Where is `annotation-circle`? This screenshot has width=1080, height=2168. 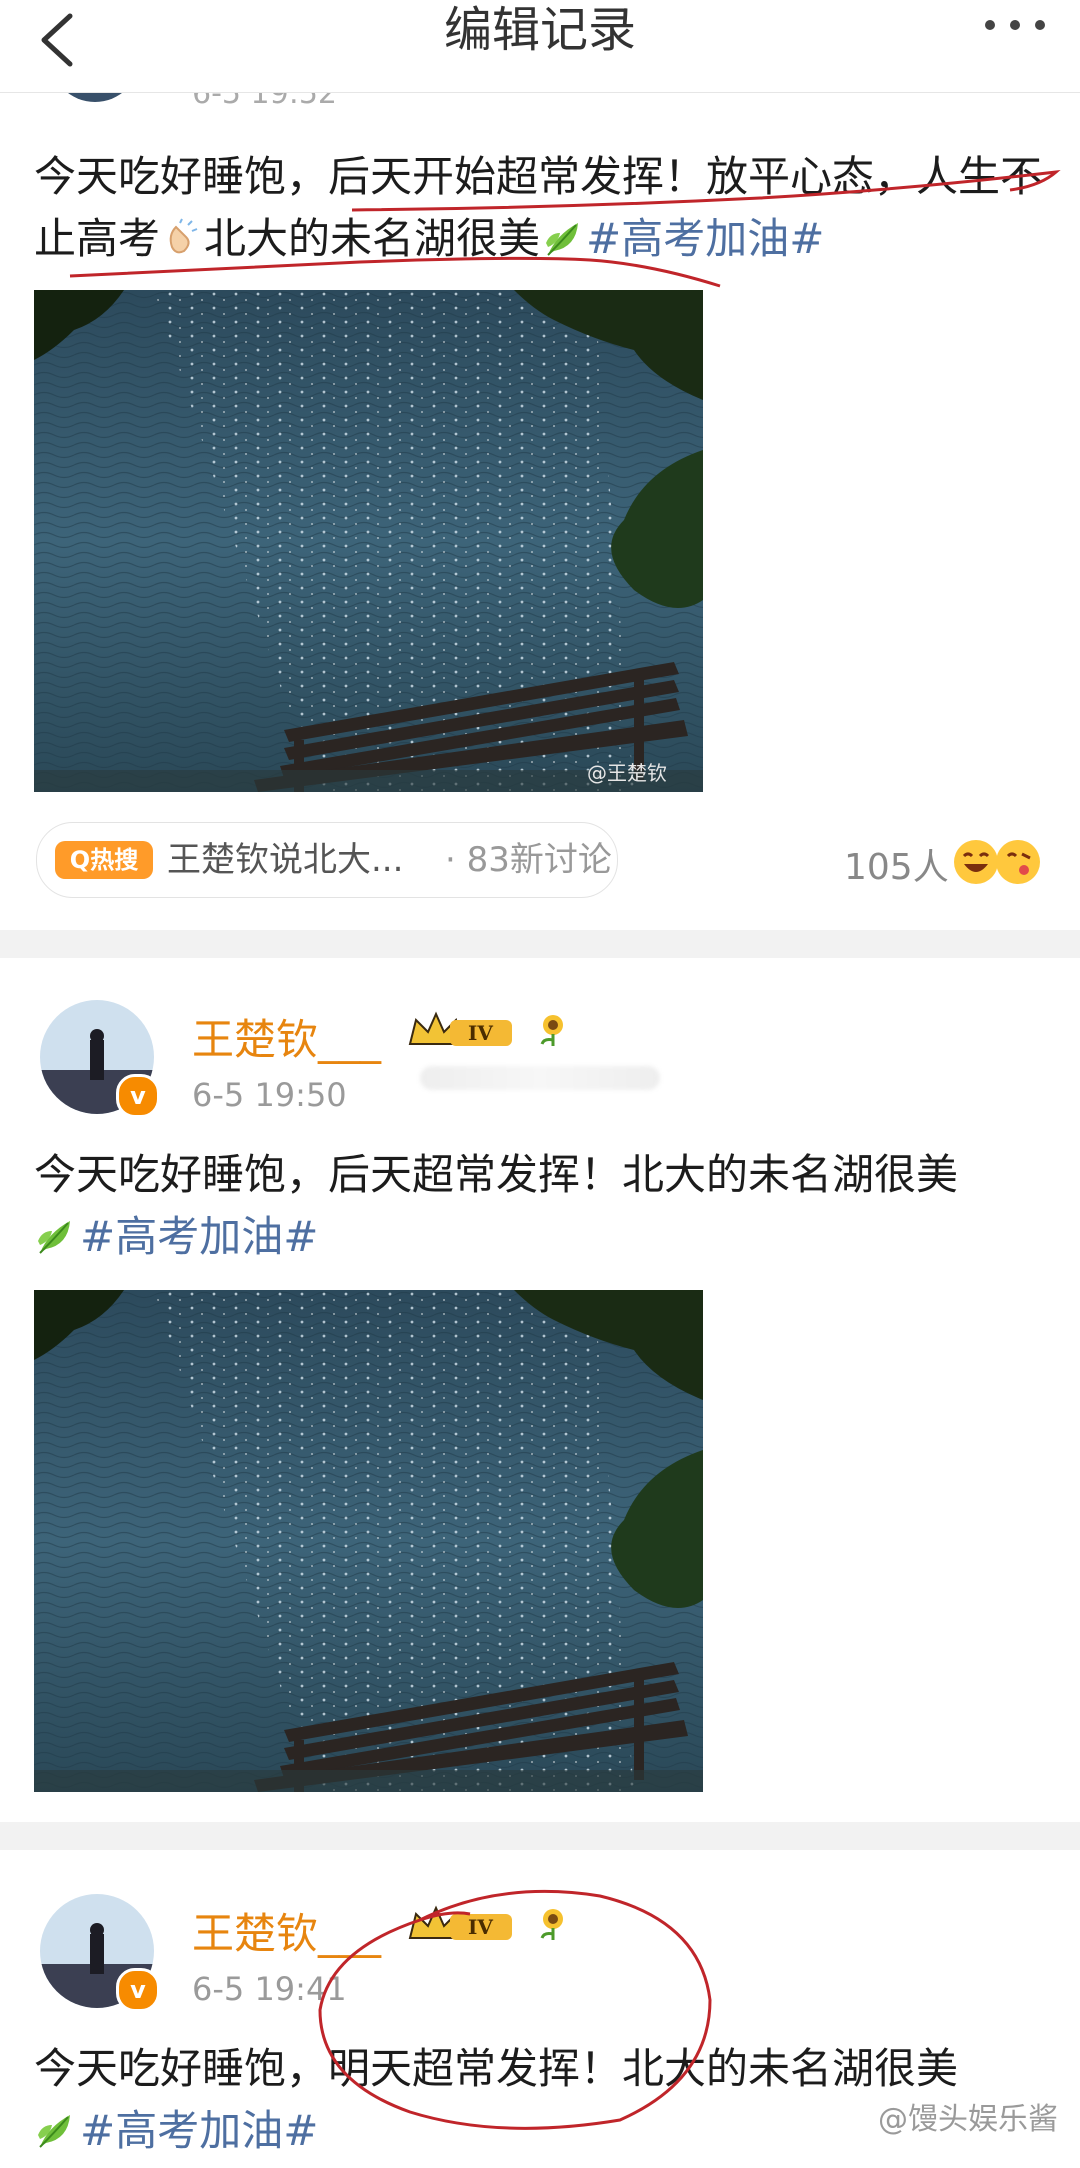
annotation-circle is located at coordinates (515, 2009).